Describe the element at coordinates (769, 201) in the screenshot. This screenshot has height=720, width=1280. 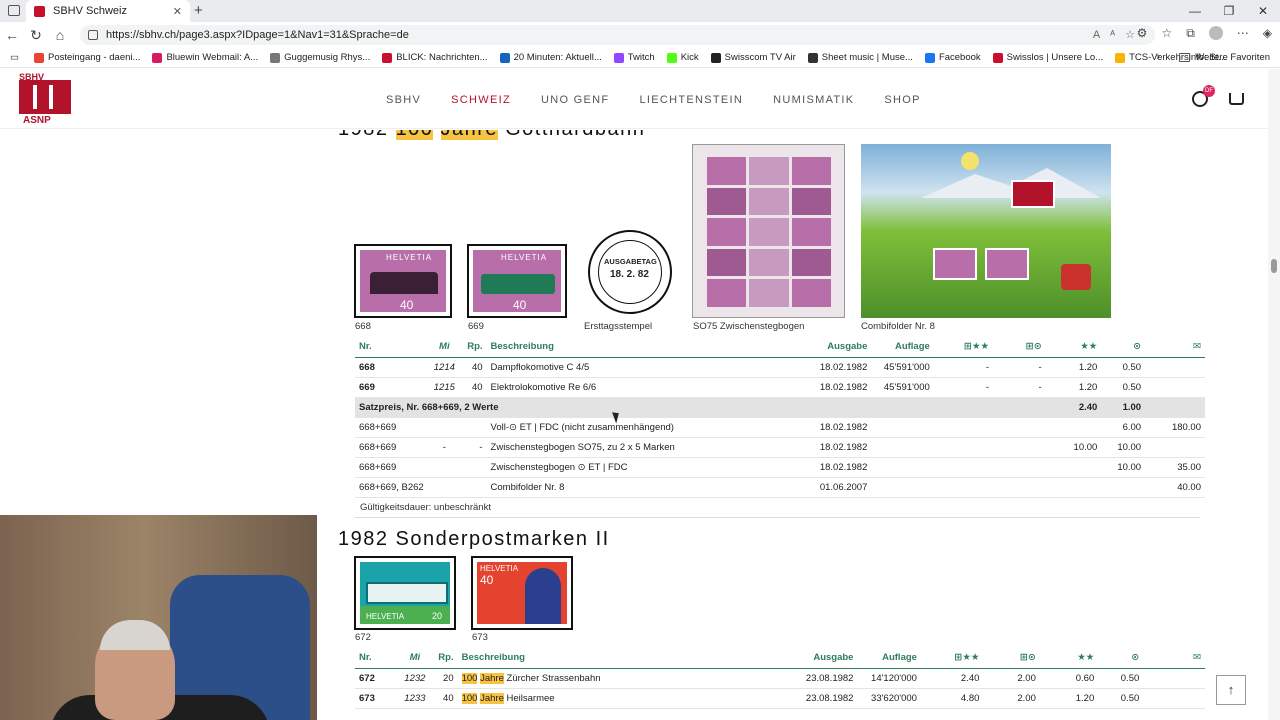
I see `sheet-gutter` at that location.